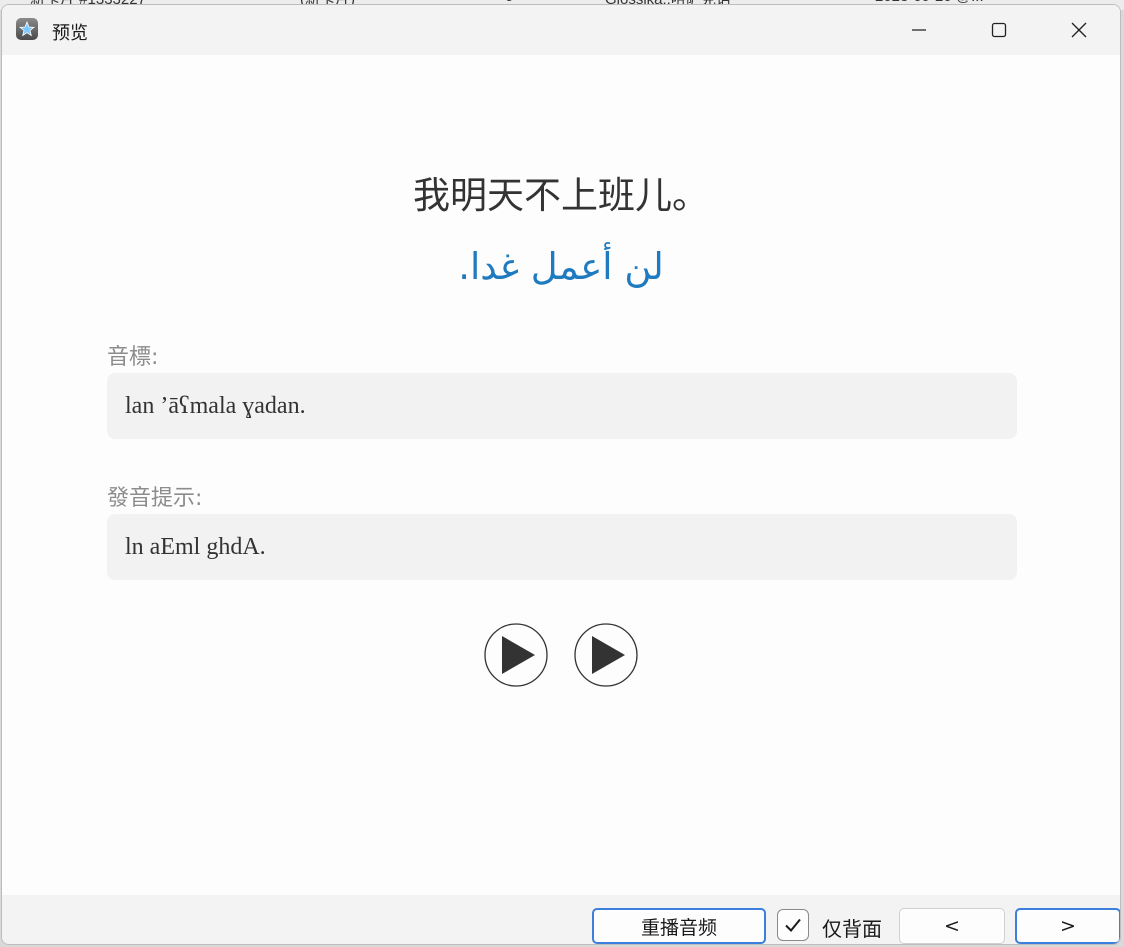  I want to click on transcription-label: 音標:, so click(133, 357).